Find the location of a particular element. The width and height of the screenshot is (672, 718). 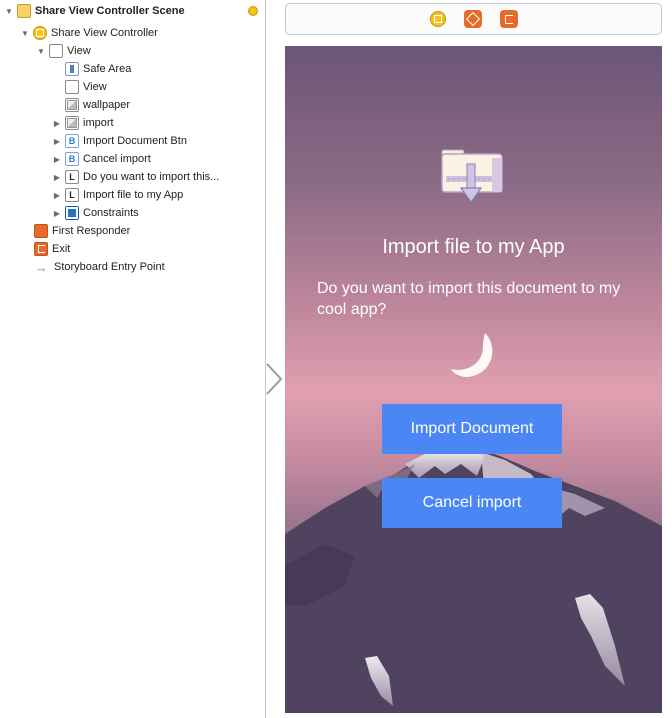

storyboard-entry-arrow-icon: → is located at coordinates (41, 267).